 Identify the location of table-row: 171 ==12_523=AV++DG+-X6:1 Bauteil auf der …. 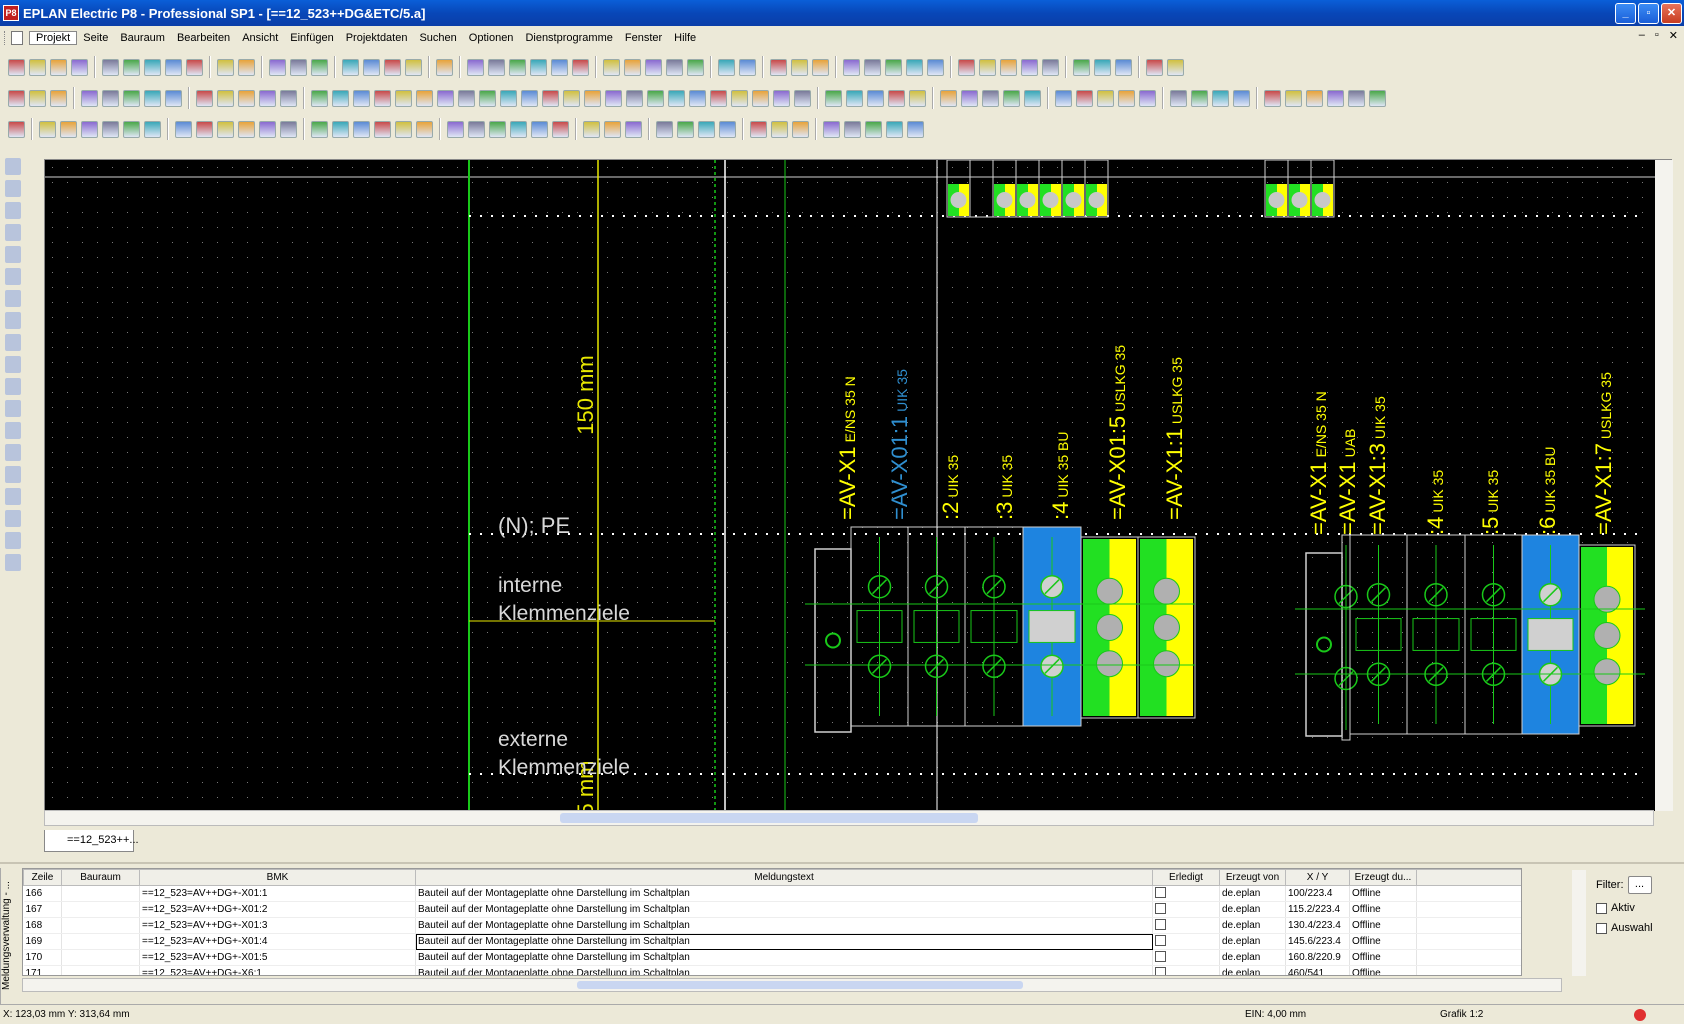
(772, 970).